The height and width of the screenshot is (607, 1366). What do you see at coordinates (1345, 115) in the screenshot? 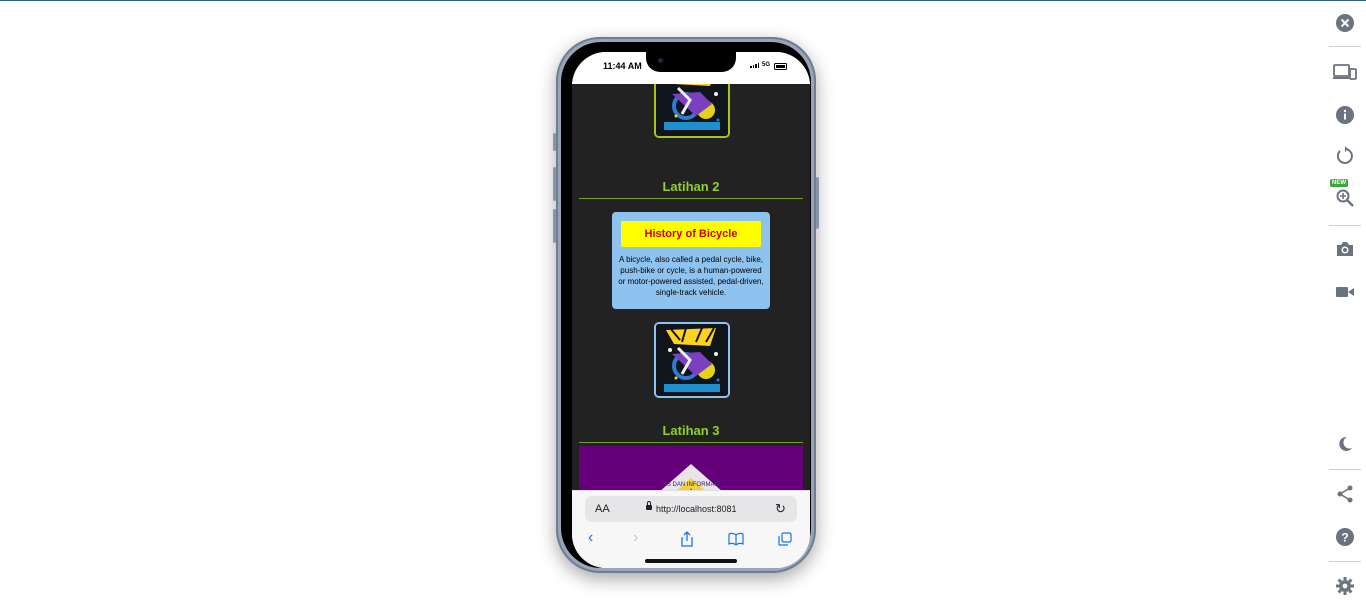
I see `info-icon` at bounding box center [1345, 115].